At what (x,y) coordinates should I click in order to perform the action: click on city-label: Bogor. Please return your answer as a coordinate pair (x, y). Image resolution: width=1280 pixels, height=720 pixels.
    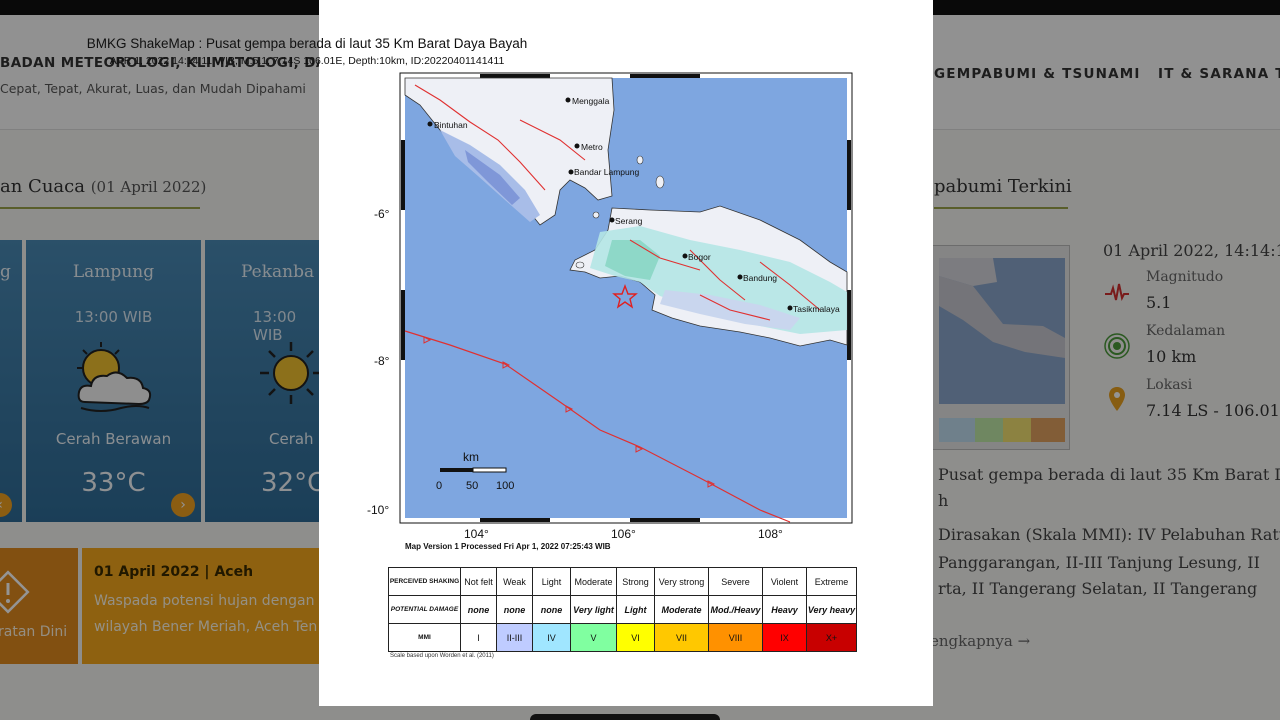
    Looking at the image, I should click on (699, 257).